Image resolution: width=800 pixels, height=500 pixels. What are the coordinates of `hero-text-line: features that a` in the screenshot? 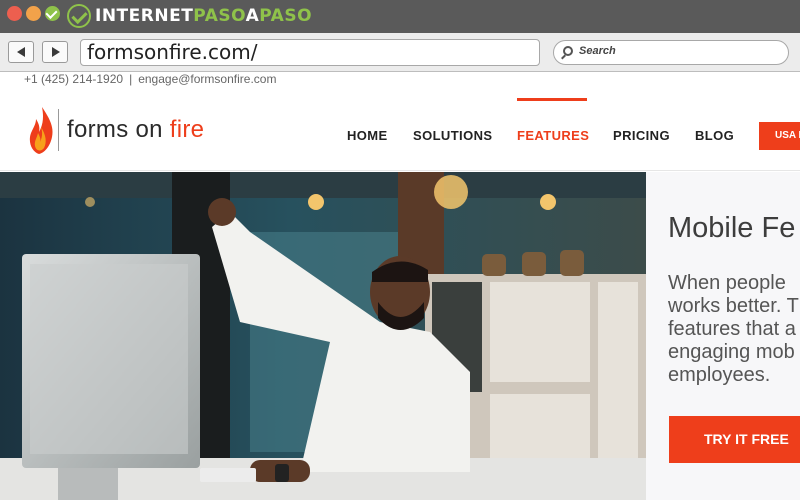 It's located at (732, 329).